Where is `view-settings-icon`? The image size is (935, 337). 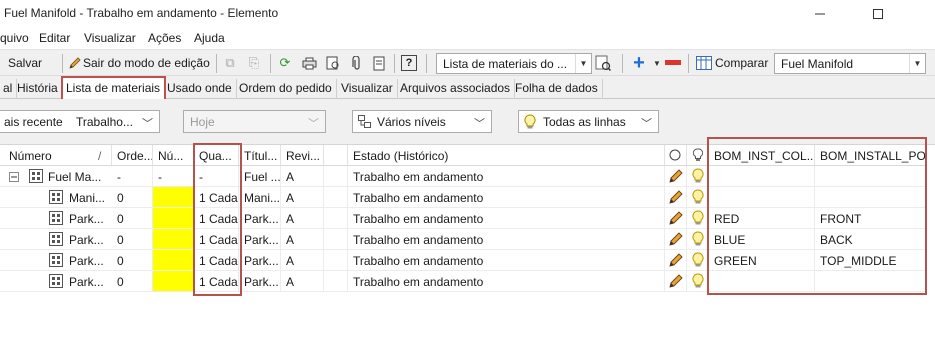 view-settings-icon is located at coordinates (603, 63).